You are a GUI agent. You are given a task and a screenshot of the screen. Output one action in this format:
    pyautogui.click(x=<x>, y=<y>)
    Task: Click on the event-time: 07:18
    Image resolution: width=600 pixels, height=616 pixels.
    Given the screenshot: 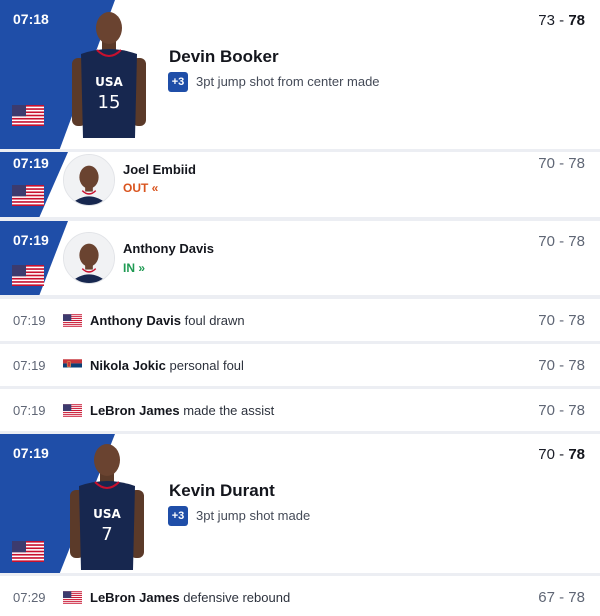 What is the action you would take?
    pyautogui.click(x=31, y=19)
    